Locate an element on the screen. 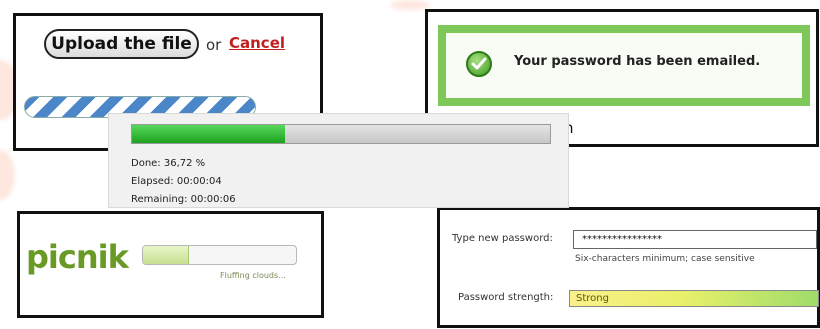 The width and height of the screenshot is (820, 329). new-password-label: Type new password: is located at coordinates (502, 238).